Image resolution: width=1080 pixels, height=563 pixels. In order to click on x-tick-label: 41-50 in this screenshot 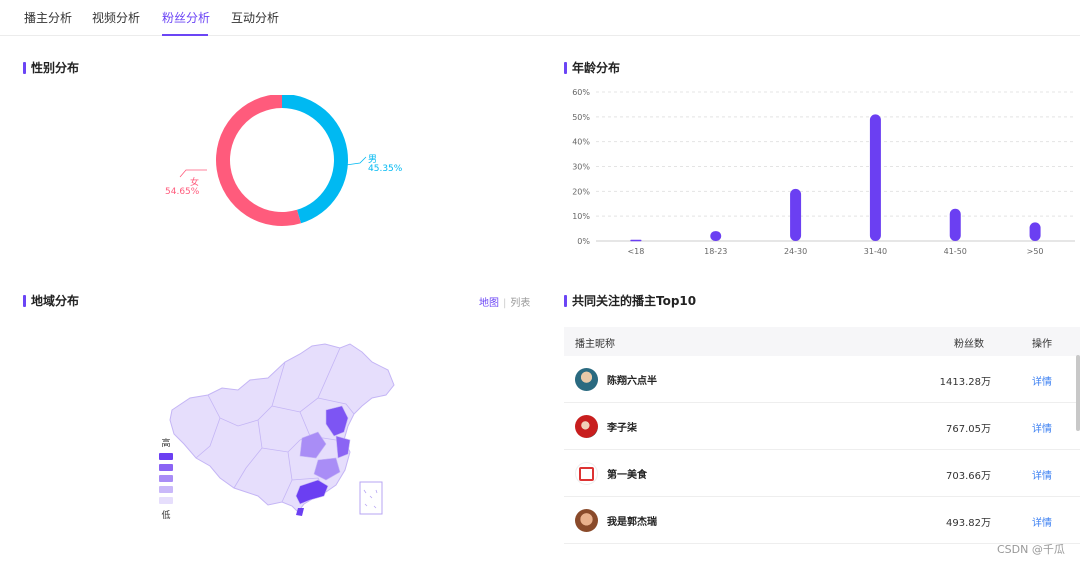, I will do `click(955, 251)`.